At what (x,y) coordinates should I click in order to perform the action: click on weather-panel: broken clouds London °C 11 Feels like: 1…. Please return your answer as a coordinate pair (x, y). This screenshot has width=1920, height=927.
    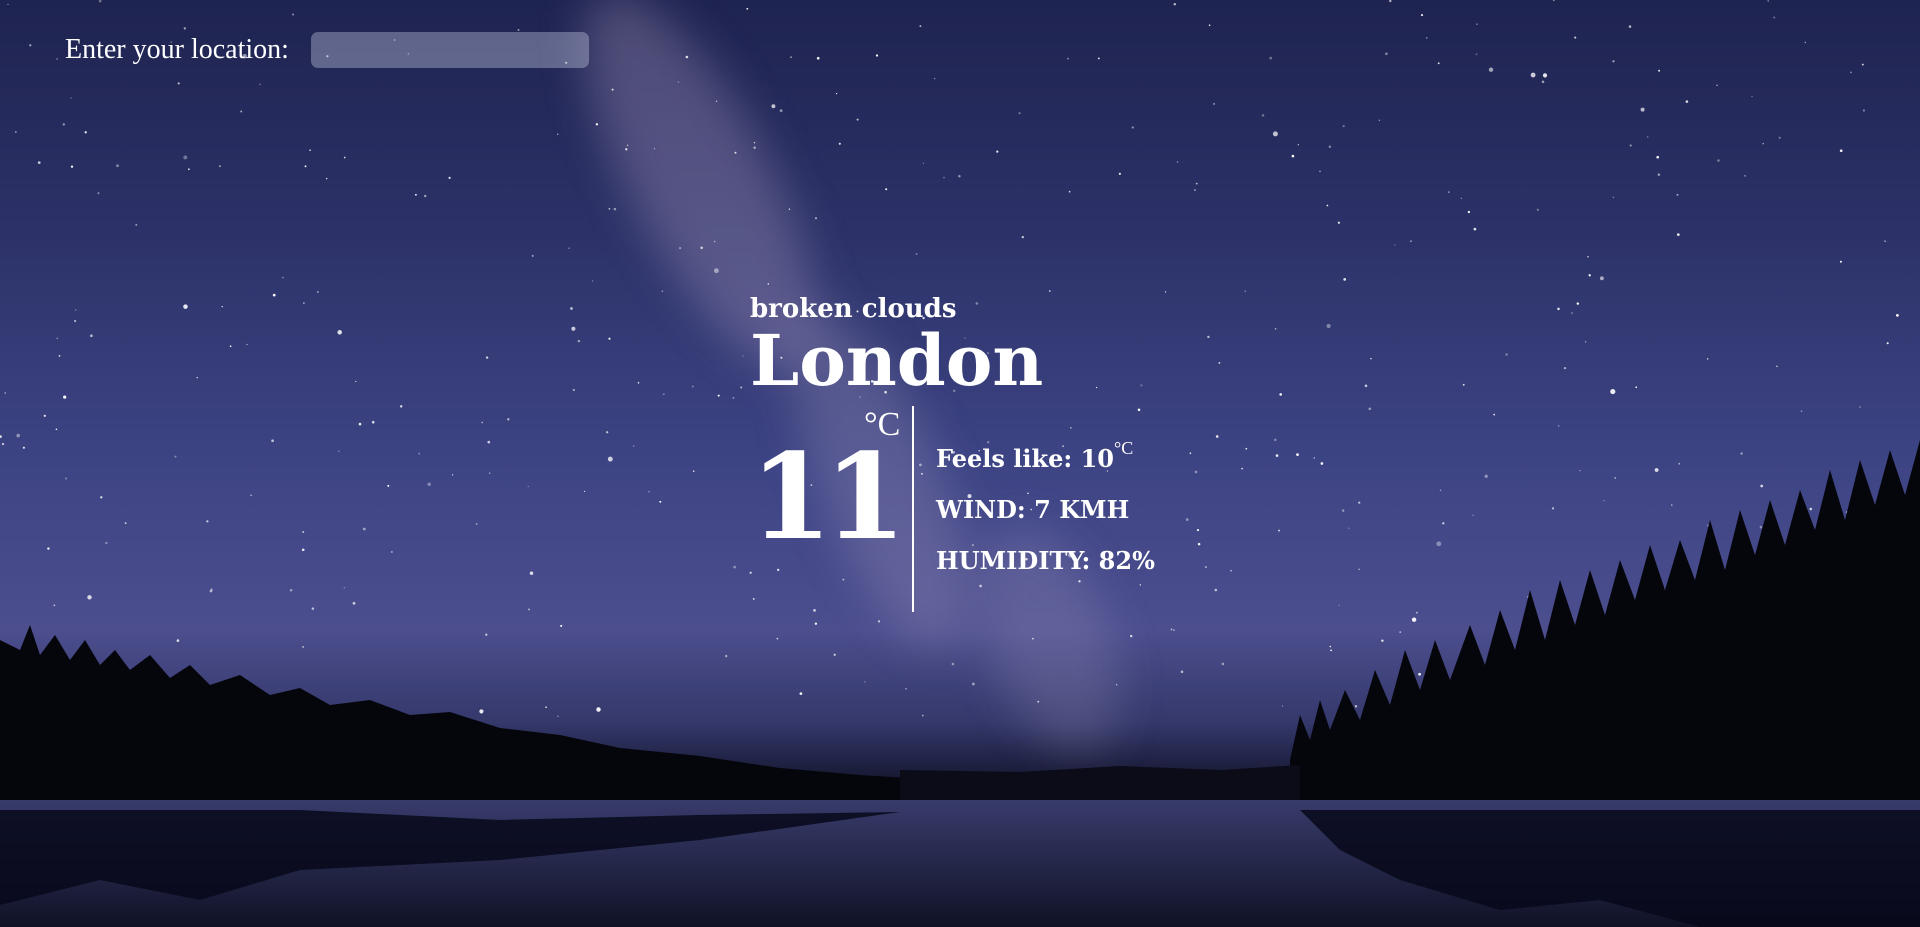
    Looking at the image, I should click on (952, 454).